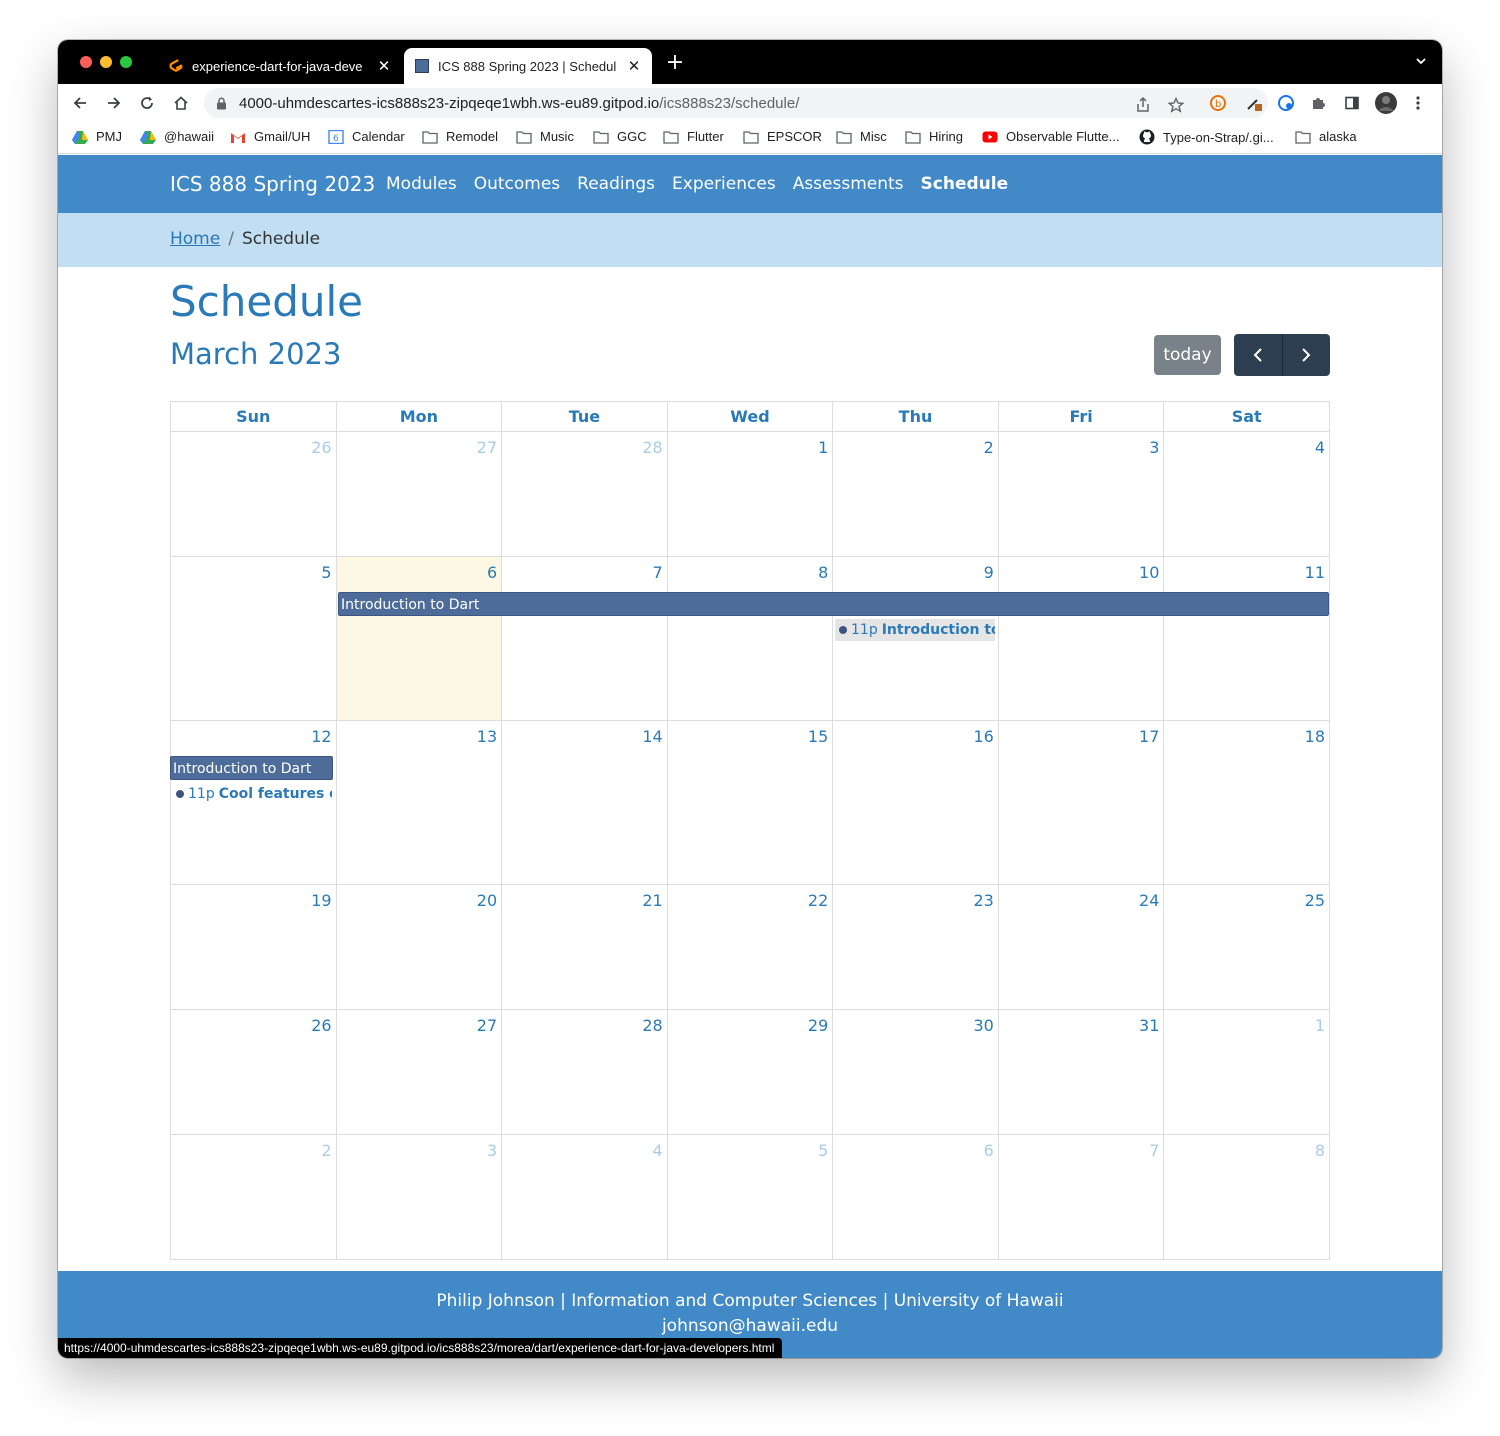 This screenshot has height=1436, width=1500. Describe the element at coordinates (652, 736) in the screenshot. I see `day-number: 14` at that location.